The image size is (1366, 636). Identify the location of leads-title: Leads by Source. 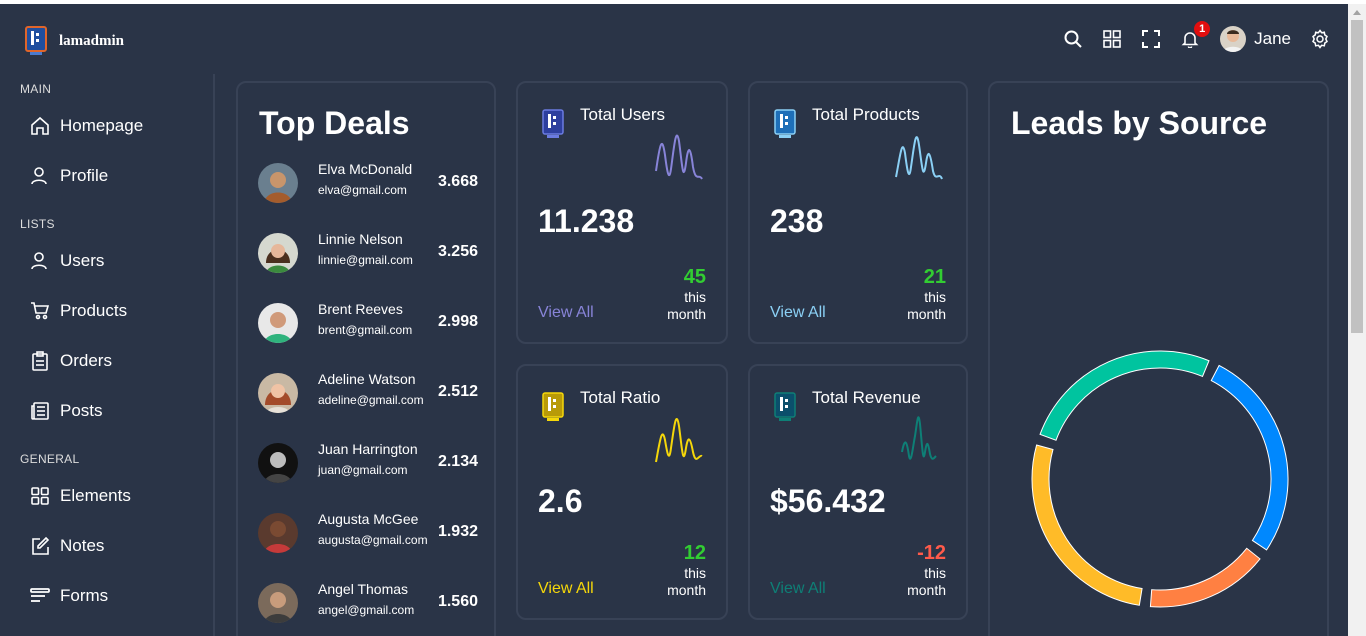
(1139, 123).